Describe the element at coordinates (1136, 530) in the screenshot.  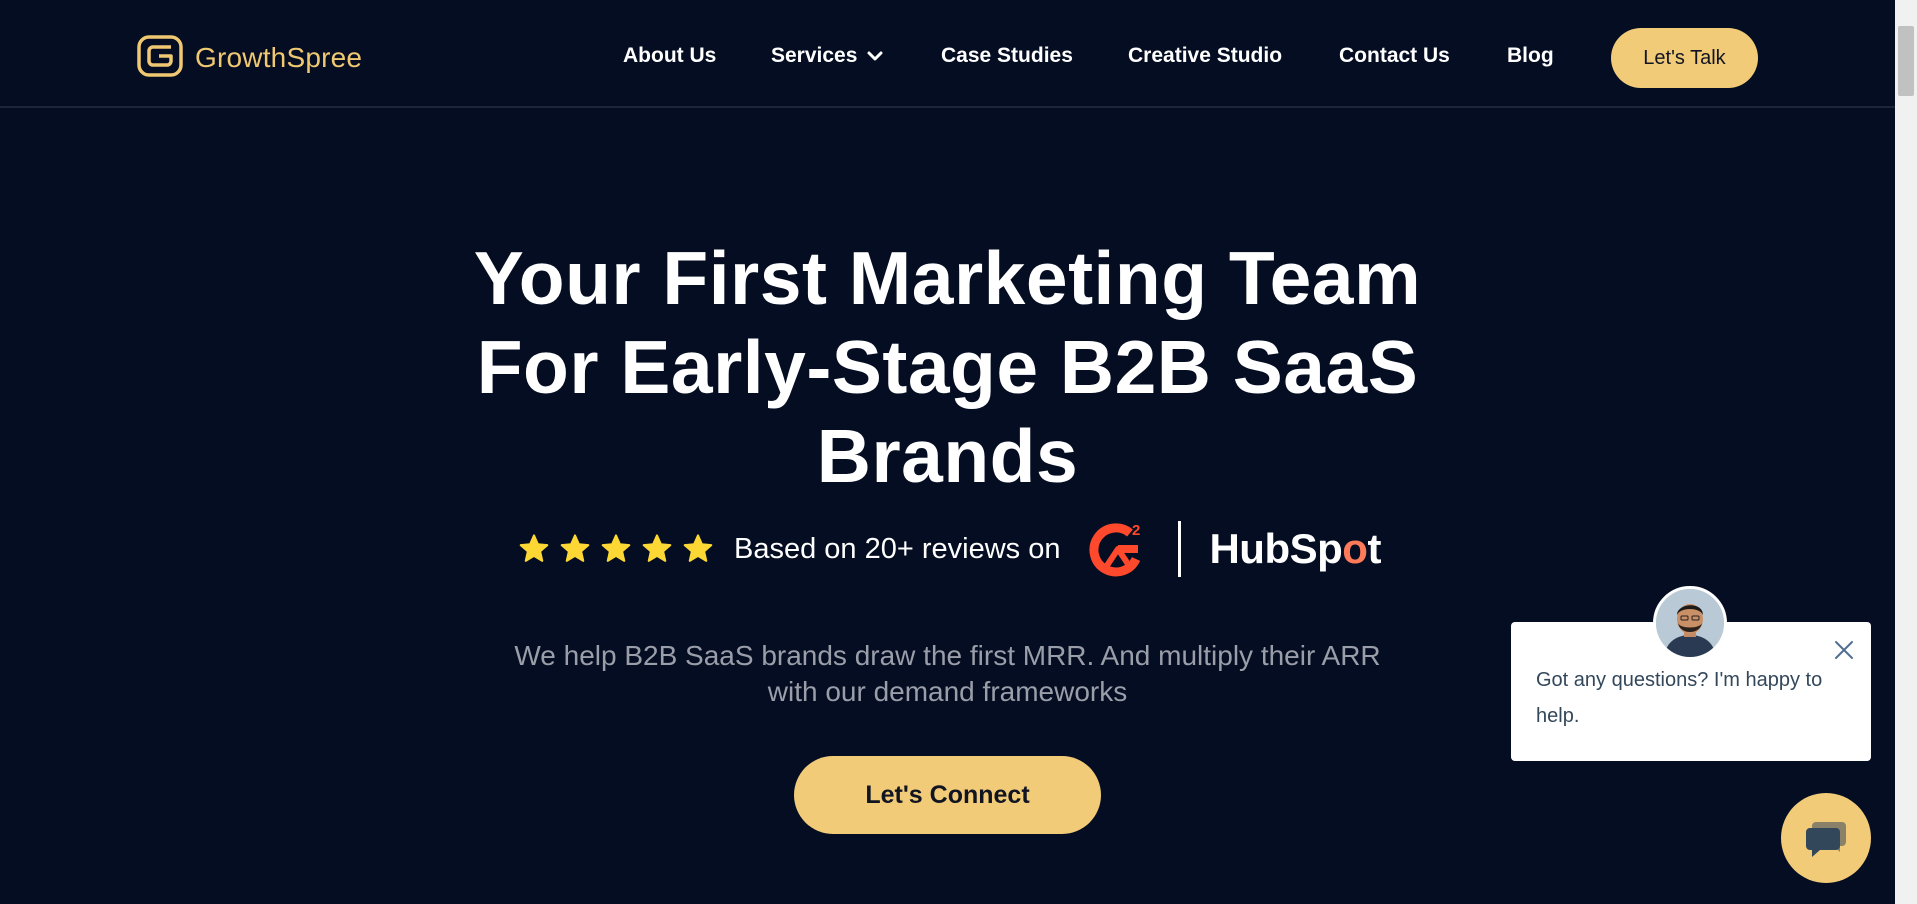
I see `svg-text: 2` at that location.